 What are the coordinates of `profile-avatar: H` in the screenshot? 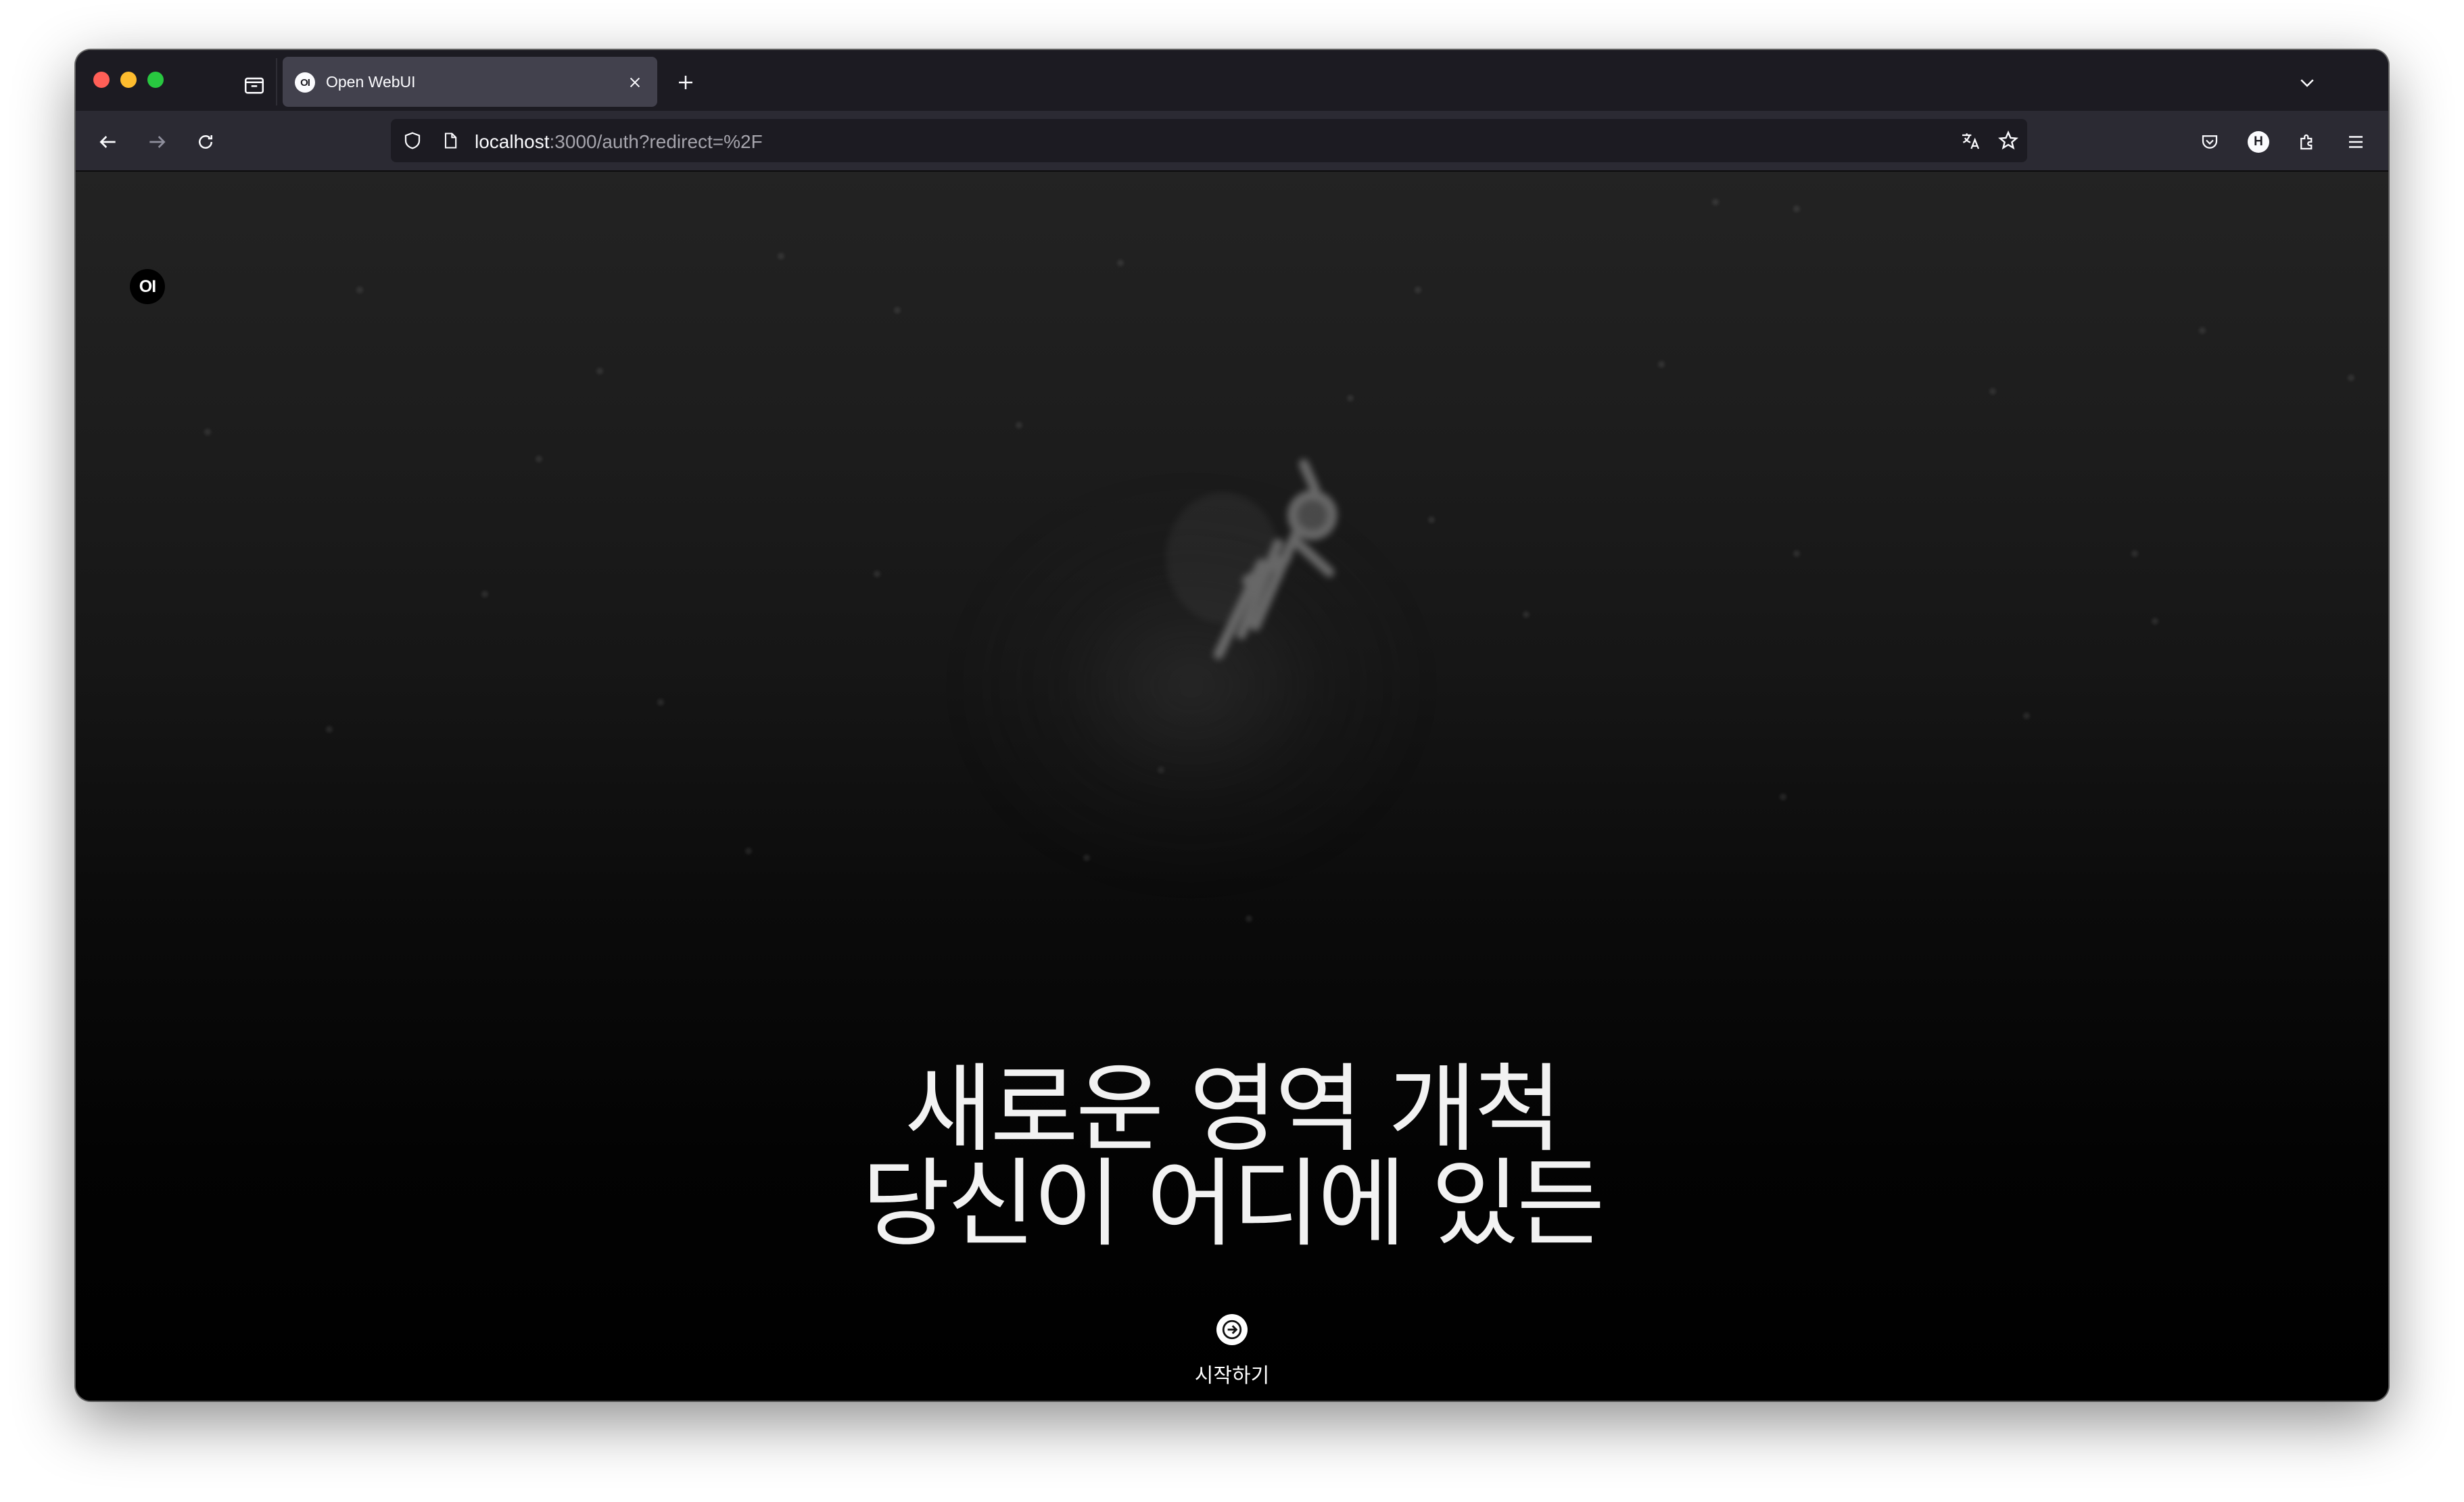 It's located at (2258, 142).